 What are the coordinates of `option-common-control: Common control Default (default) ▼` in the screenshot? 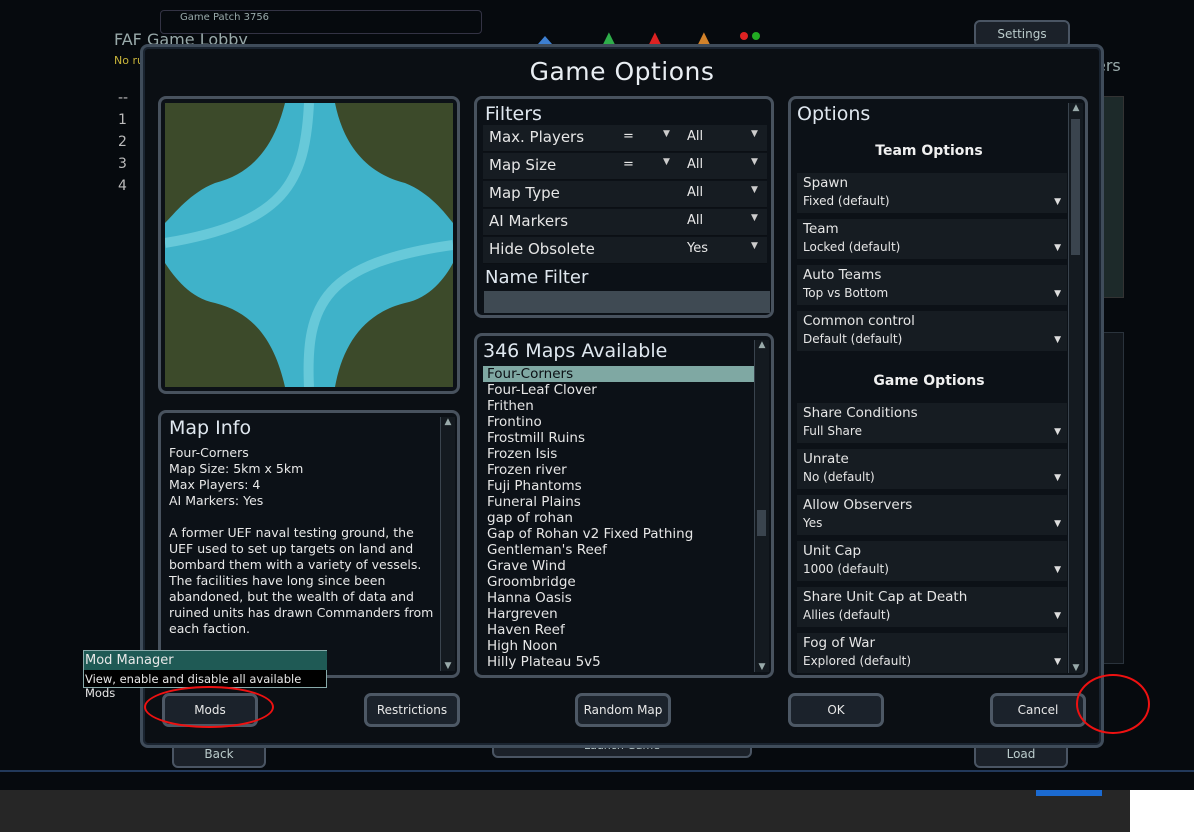 It's located at (932, 331).